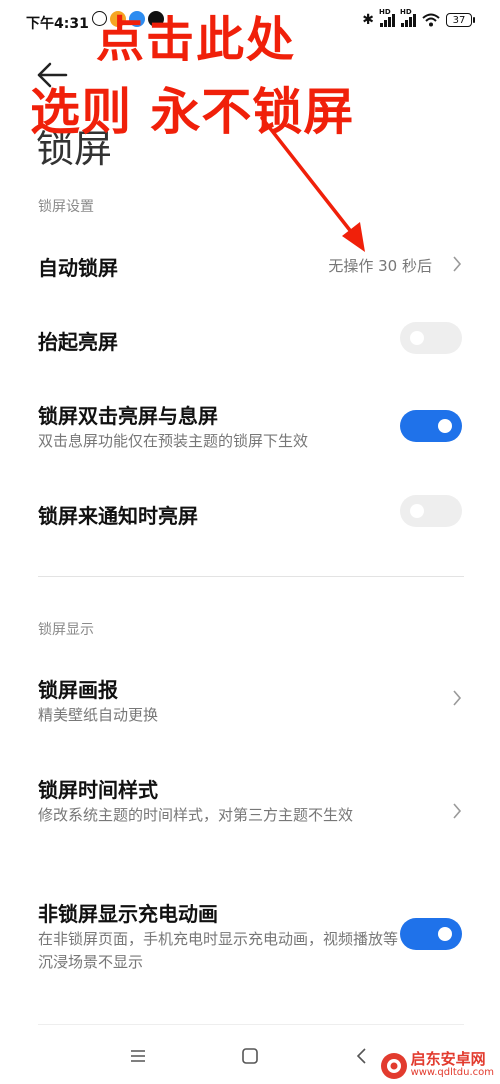 This screenshot has width=500, height=1084. Describe the element at coordinates (431, 511) in the screenshot. I see `notification-wake-toggle` at that location.